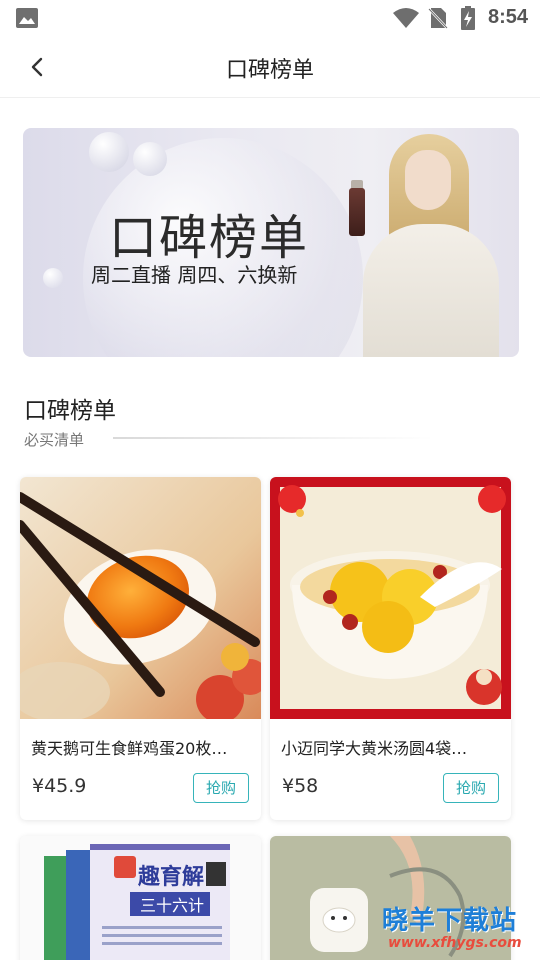 This screenshot has height=960, width=540. I want to click on watermark-url: www.xfhygs.com, so click(455, 943).